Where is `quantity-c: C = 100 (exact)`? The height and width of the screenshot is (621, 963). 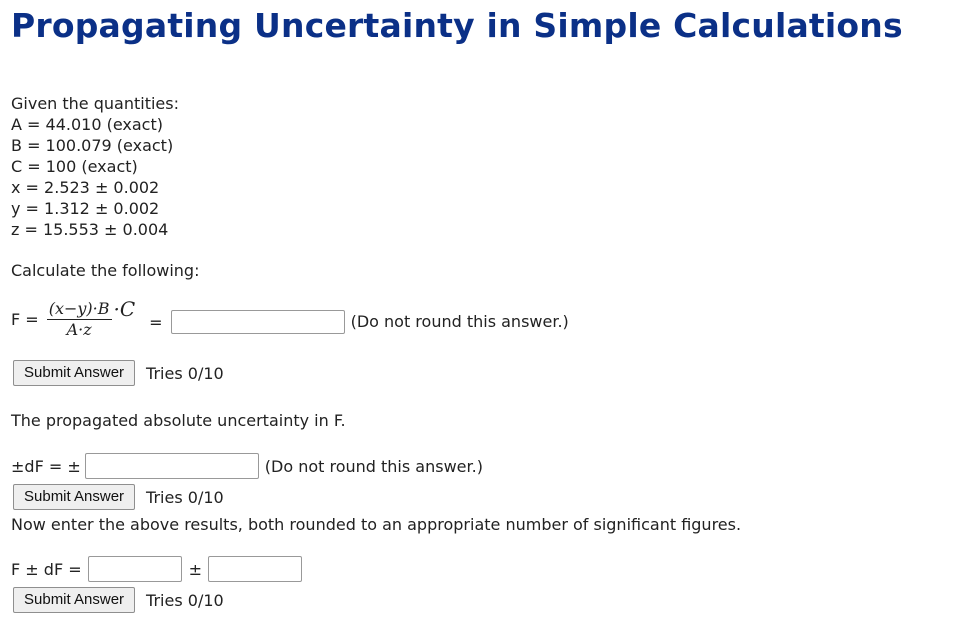 quantity-c: C = 100 (exact) is located at coordinates (74, 166).